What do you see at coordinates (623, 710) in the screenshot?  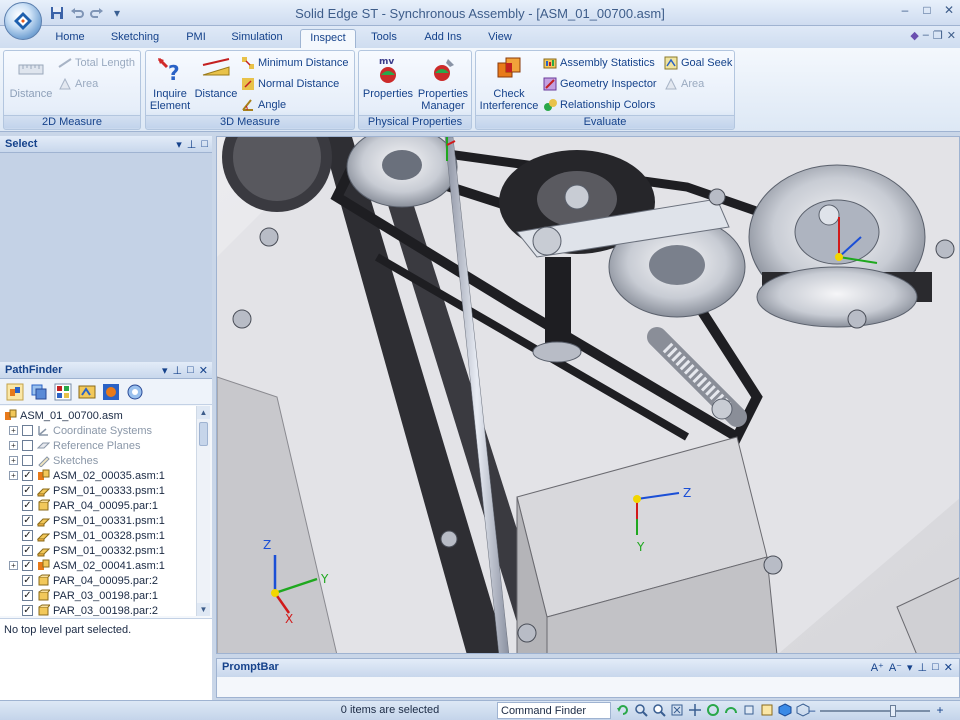 I see `refresh-icon` at bounding box center [623, 710].